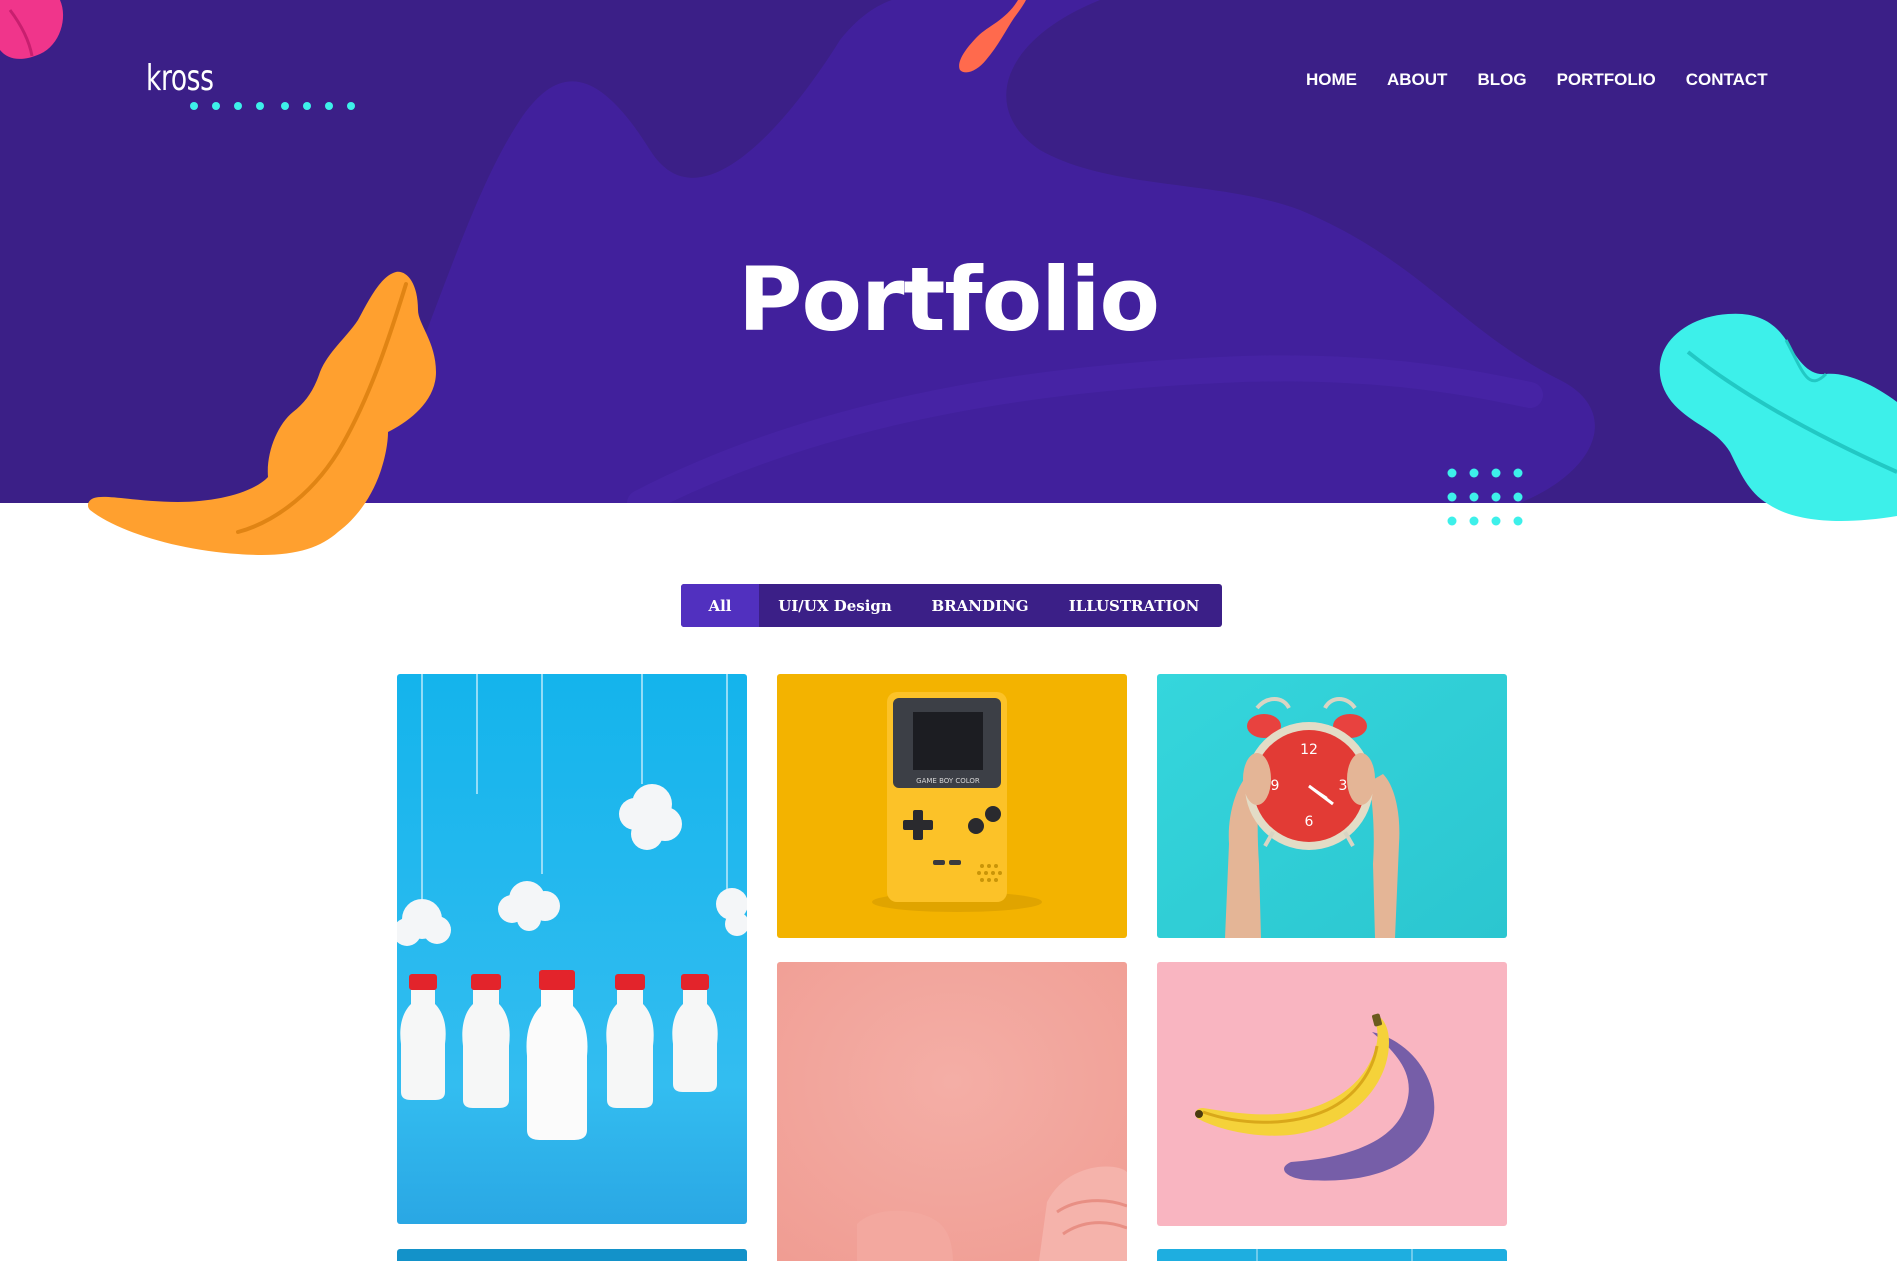 The height and width of the screenshot is (1261, 1897). I want to click on game-boy-image: GAME BOY COLOR, so click(952, 806).